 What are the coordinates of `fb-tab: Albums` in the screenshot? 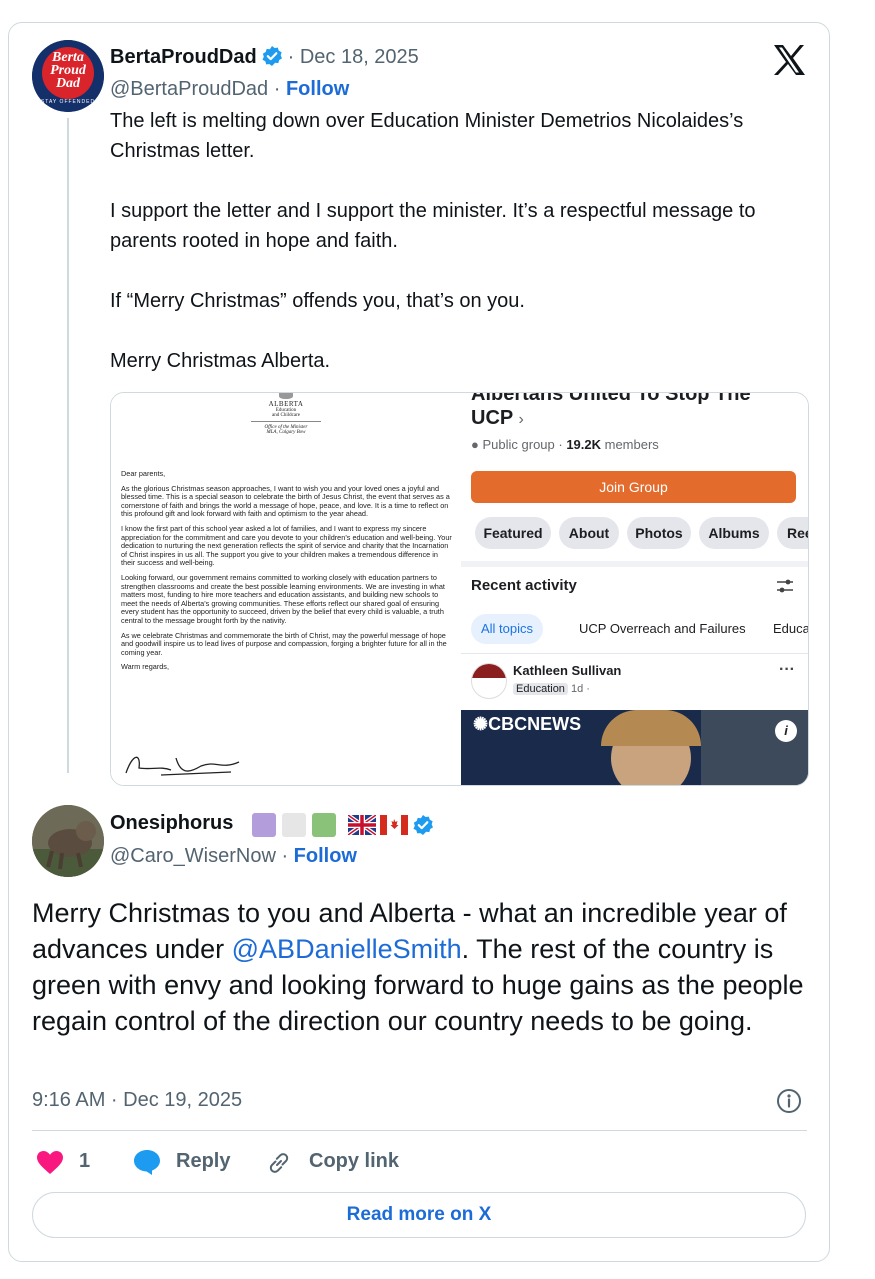 It's located at (734, 533).